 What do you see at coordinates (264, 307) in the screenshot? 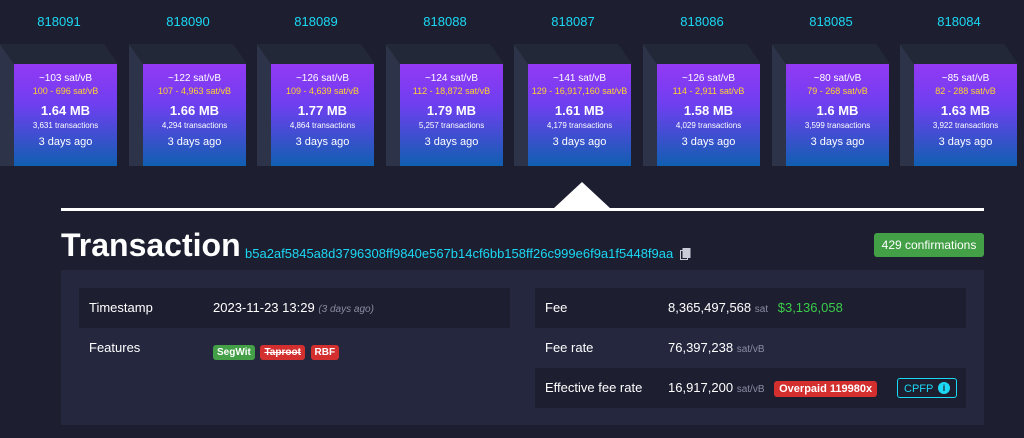
I see `timestamp-value: 2023-11-23 13:29` at bounding box center [264, 307].